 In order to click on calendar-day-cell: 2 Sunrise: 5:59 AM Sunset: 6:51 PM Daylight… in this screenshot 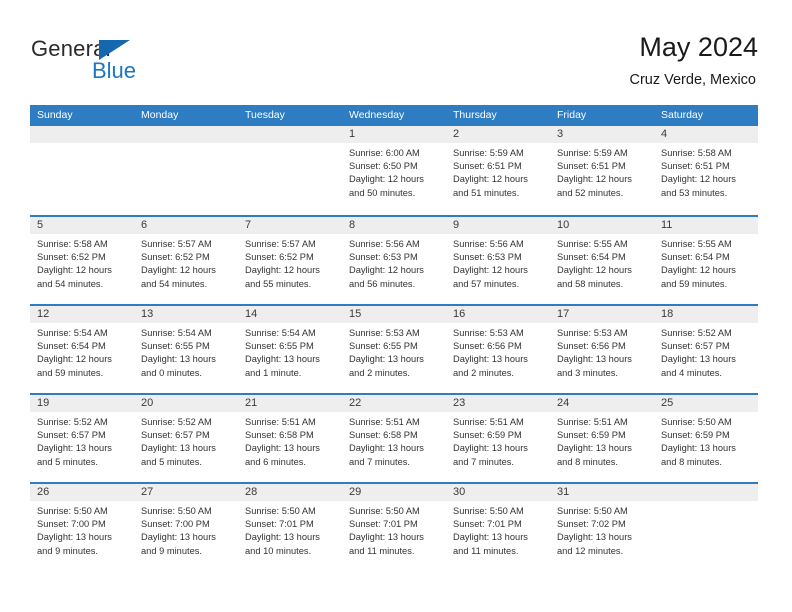, I will do `click(498, 169)`.